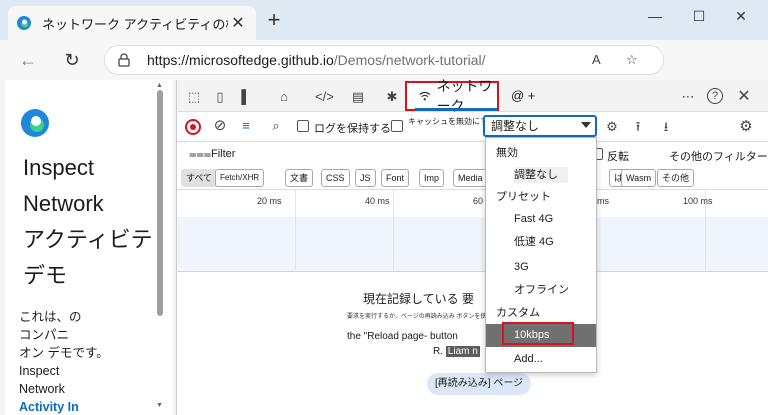 This screenshot has width=768, height=415. I want to click on inspect-element-icon: ⬚, so click(194, 97).